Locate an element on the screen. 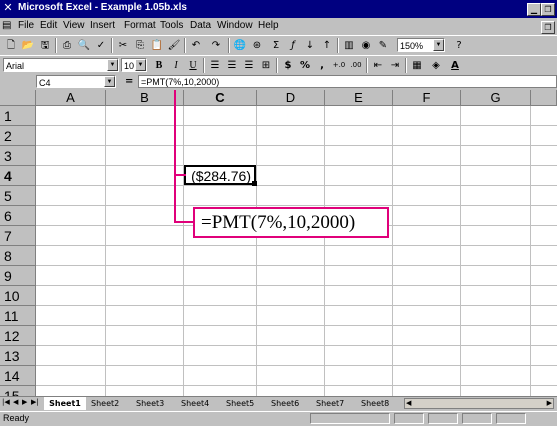 The image size is (557, 426). scroll-left-icon: ◀ is located at coordinates (408, 403).